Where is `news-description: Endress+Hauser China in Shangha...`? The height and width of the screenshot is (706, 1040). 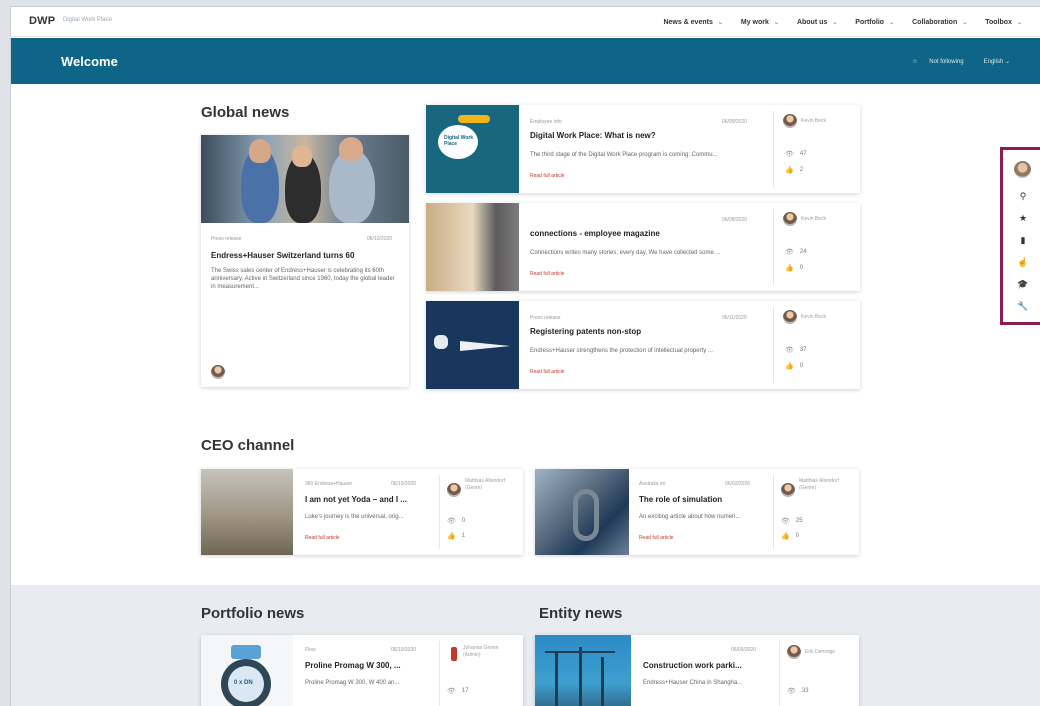 news-description: Endress+Hauser China in Shangha... is located at coordinates (693, 683).